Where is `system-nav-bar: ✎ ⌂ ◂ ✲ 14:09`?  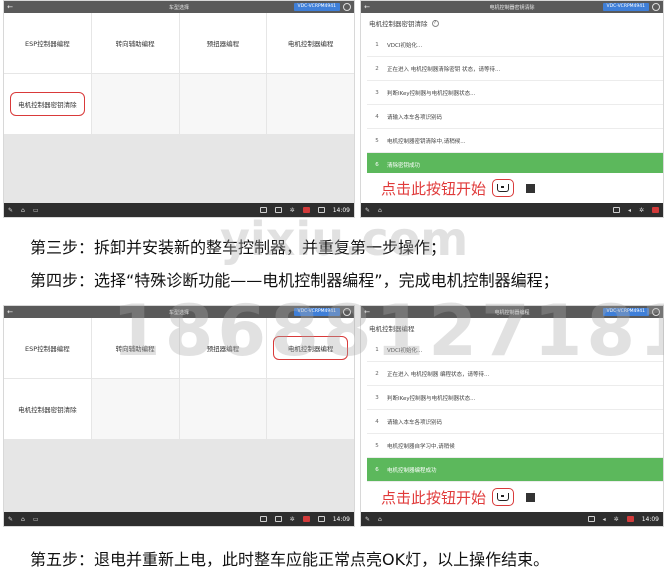 system-nav-bar: ✎ ⌂ ◂ ✲ 14:09 is located at coordinates (512, 519).